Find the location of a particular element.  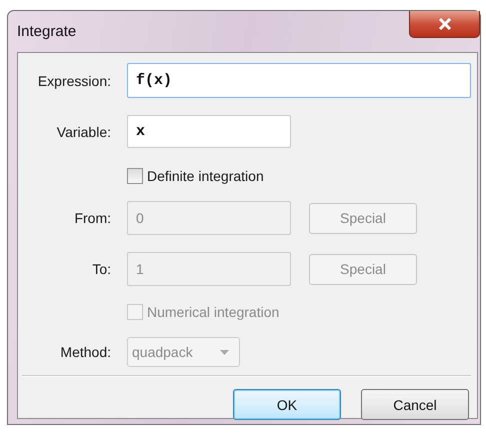

field-label: Variable: is located at coordinates (83, 132).